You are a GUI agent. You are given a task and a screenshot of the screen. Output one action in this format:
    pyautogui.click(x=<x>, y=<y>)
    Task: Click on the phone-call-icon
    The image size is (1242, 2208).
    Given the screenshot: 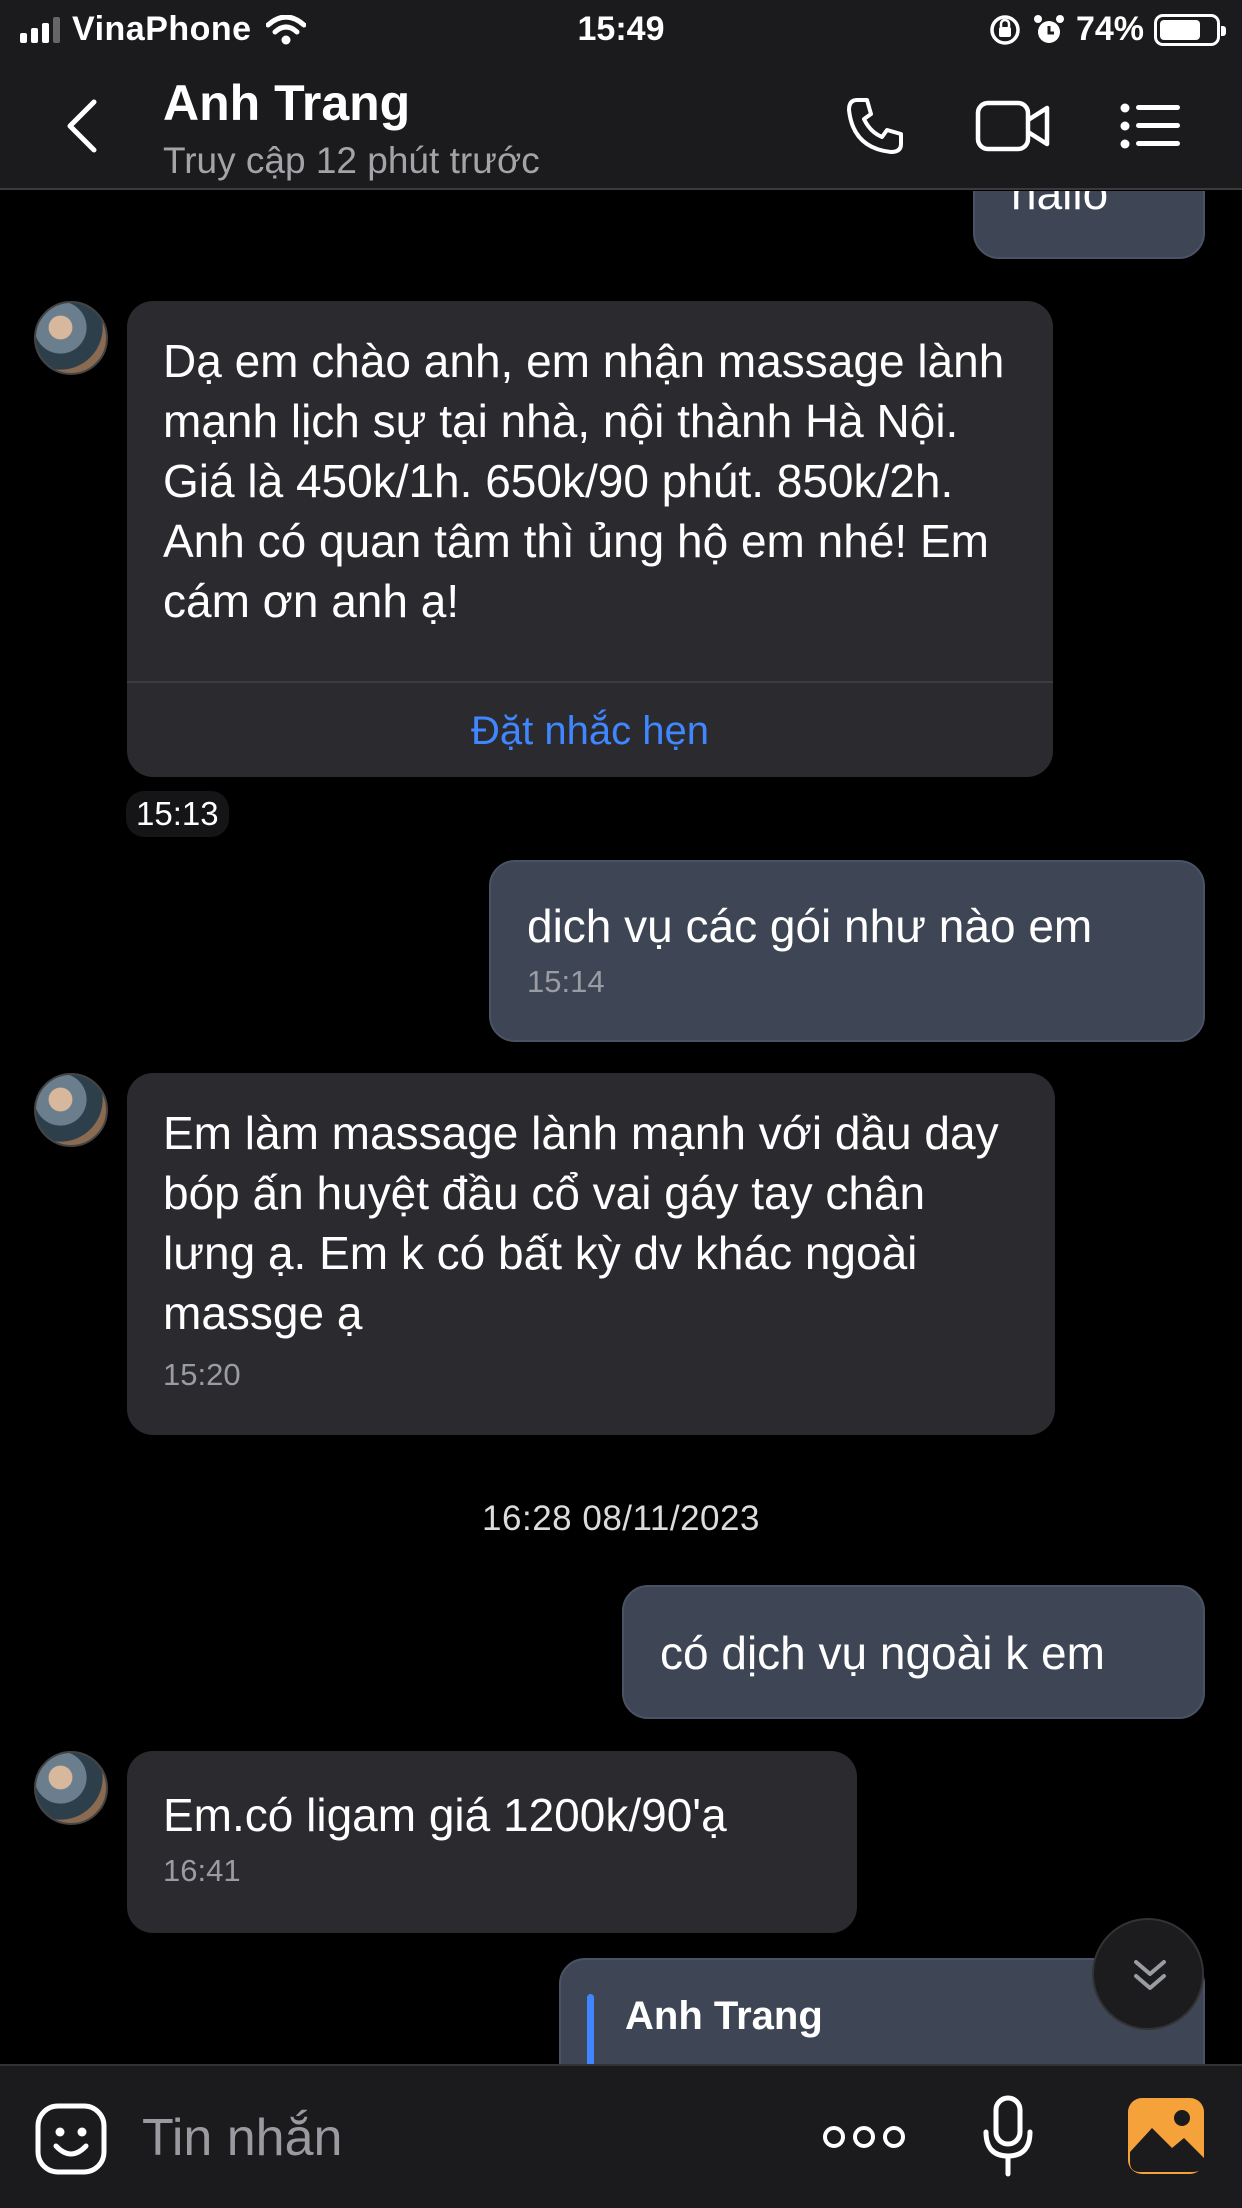 What is the action you would take?
    pyautogui.click(x=875, y=126)
    